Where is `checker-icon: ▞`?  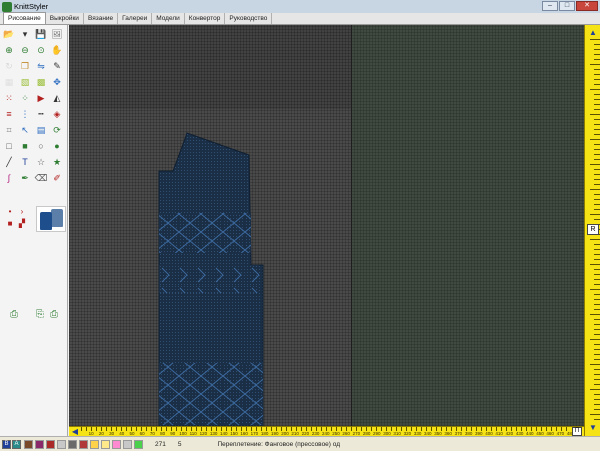
checker-icon: ▞ is located at coordinates (22, 224).